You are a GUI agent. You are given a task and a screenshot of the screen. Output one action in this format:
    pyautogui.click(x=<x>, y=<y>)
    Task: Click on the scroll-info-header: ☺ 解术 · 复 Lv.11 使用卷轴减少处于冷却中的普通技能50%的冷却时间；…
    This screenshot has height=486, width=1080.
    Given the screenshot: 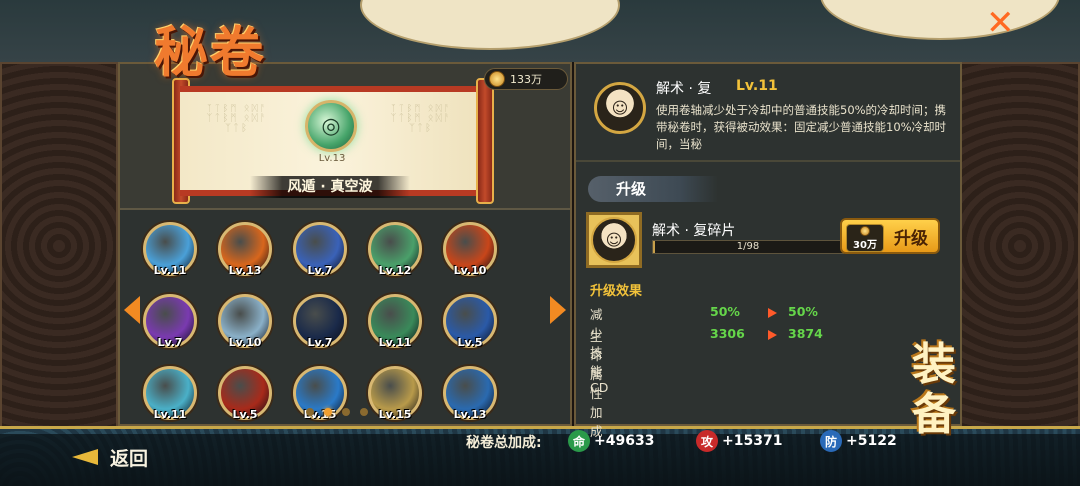 What is the action you would take?
    pyautogui.click(x=768, y=113)
    